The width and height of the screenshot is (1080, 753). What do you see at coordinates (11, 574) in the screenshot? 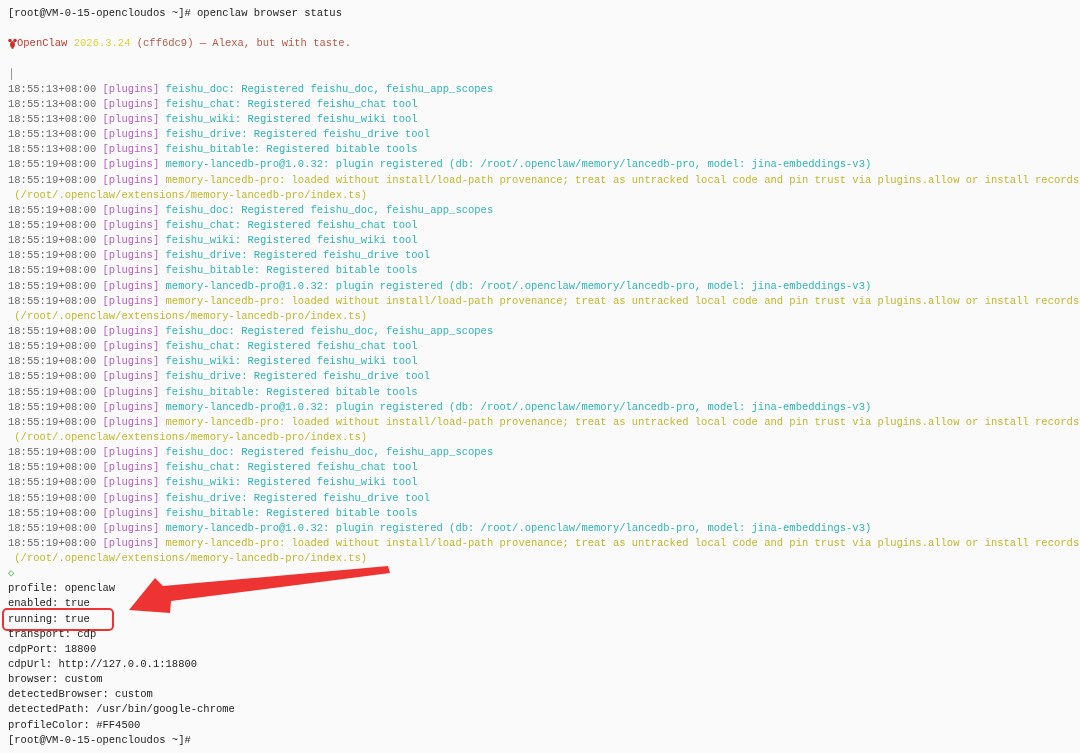
I see `diamond-glyph: ◇` at bounding box center [11, 574].